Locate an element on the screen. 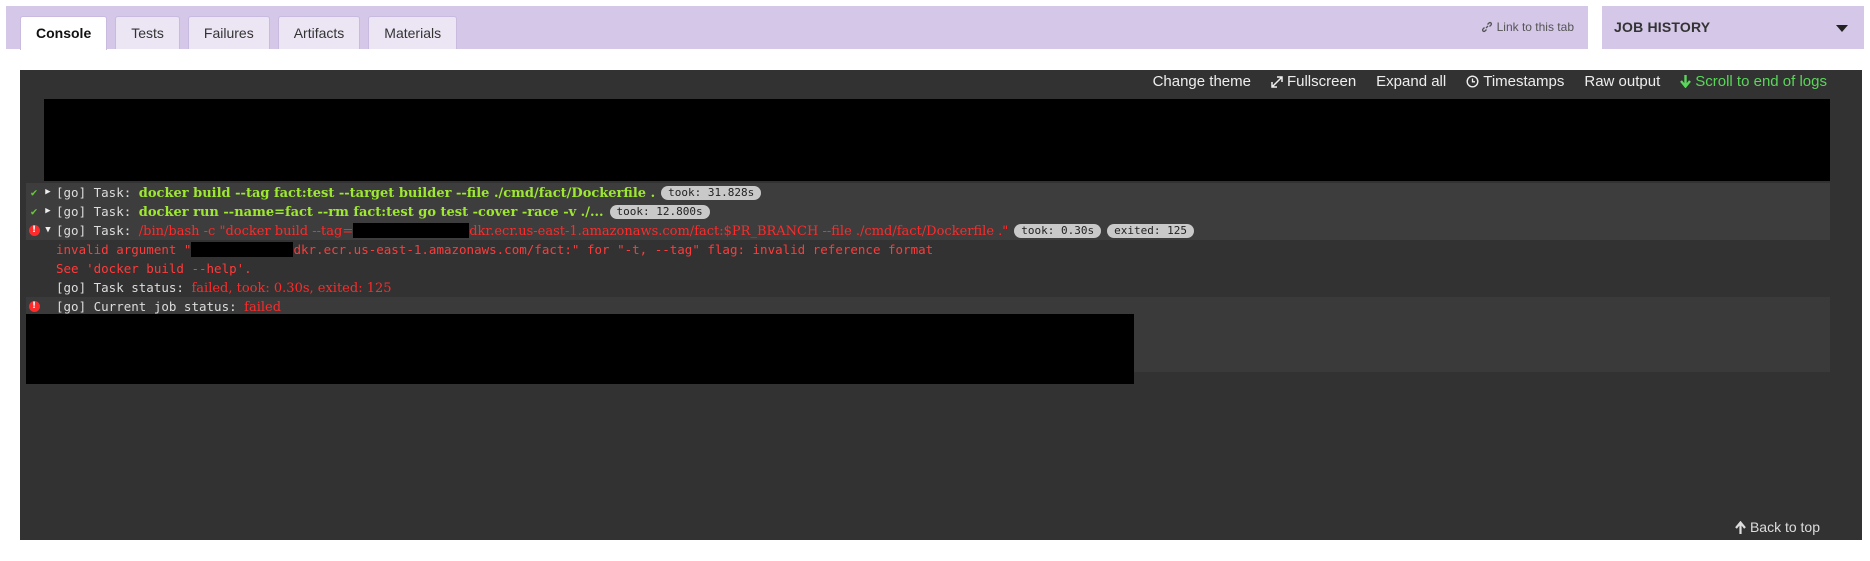  scroll-to-end-label: Scroll to end of logs is located at coordinates (1761, 81).